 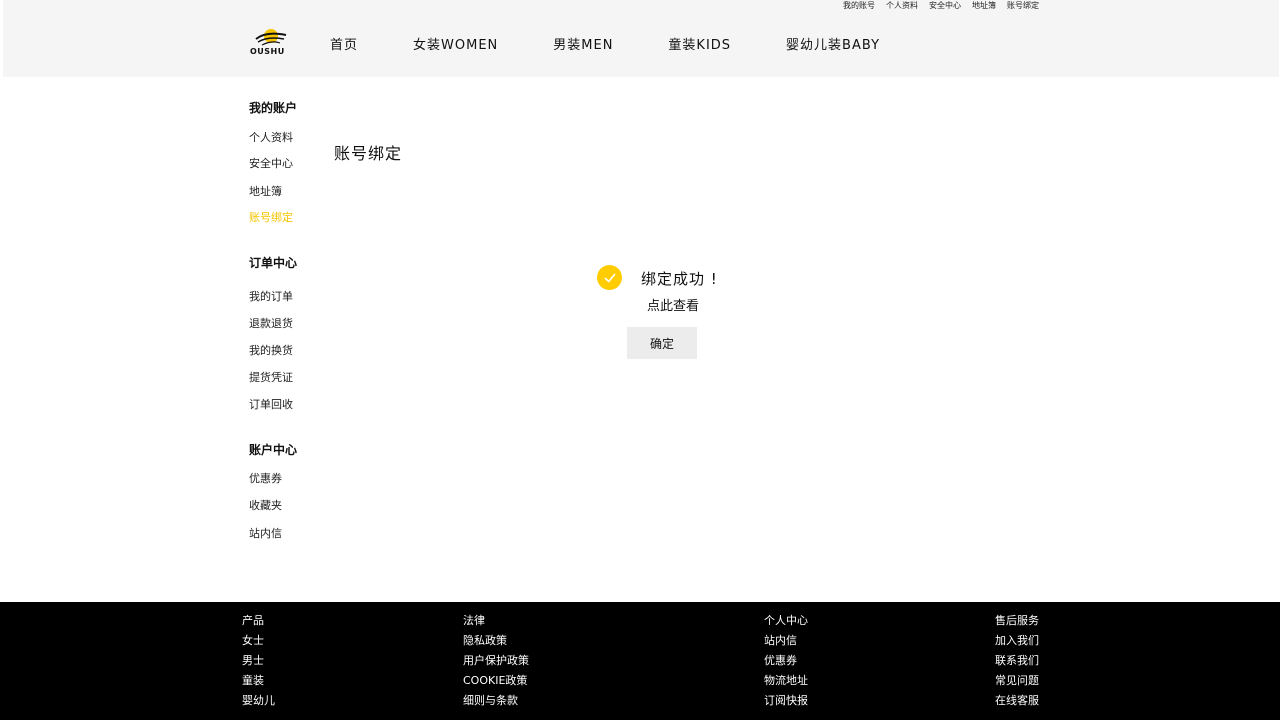 I want to click on nav-item-kids: 童装KIDS, so click(x=699, y=43).